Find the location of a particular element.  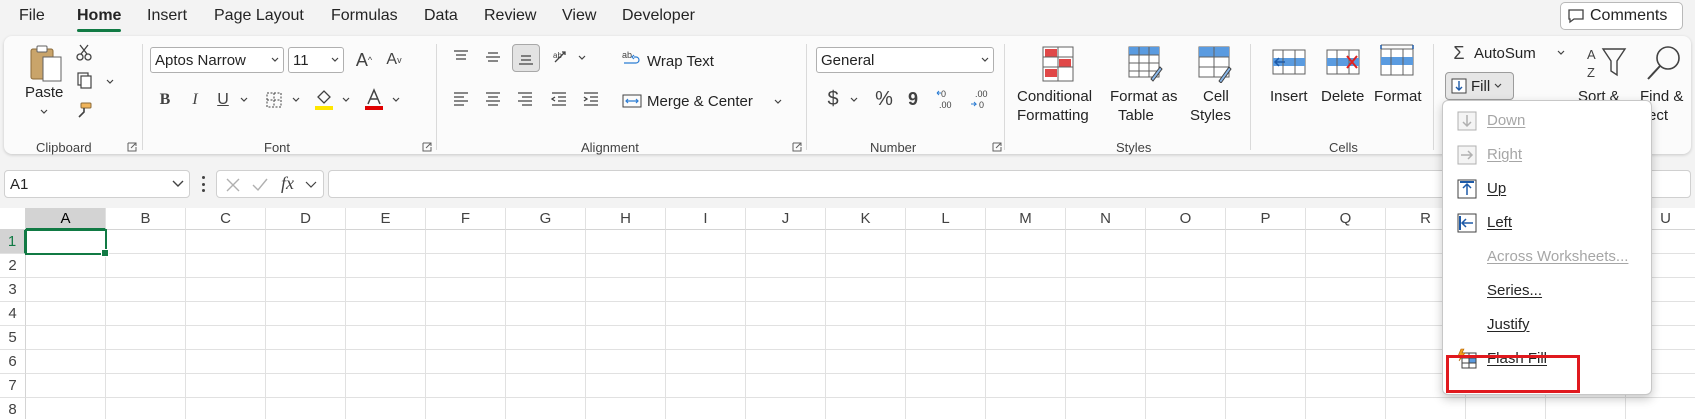

more-options-icon is located at coordinates (203, 184).